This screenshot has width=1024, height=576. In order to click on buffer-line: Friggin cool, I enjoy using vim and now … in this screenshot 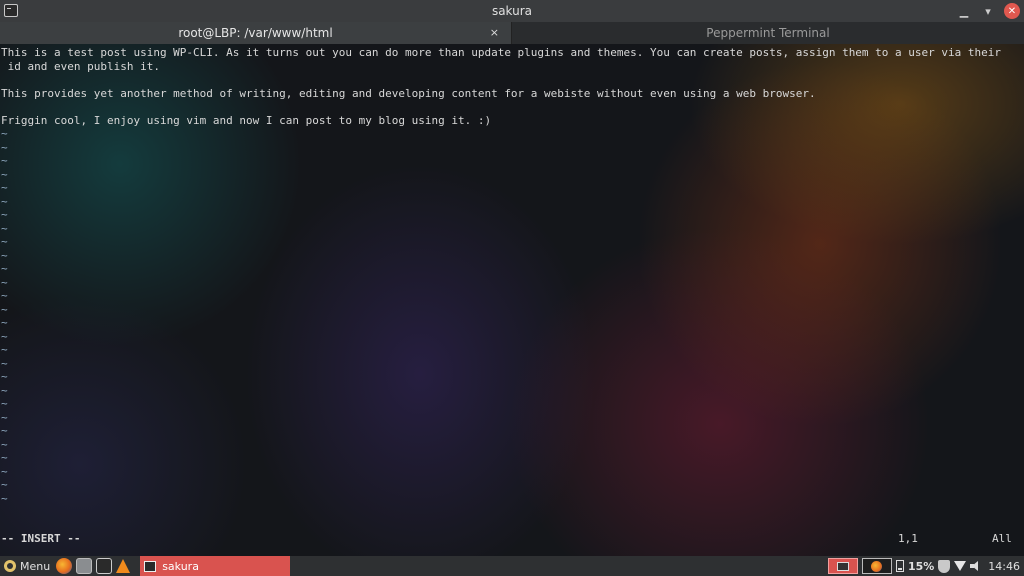, I will do `click(246, 121)`.